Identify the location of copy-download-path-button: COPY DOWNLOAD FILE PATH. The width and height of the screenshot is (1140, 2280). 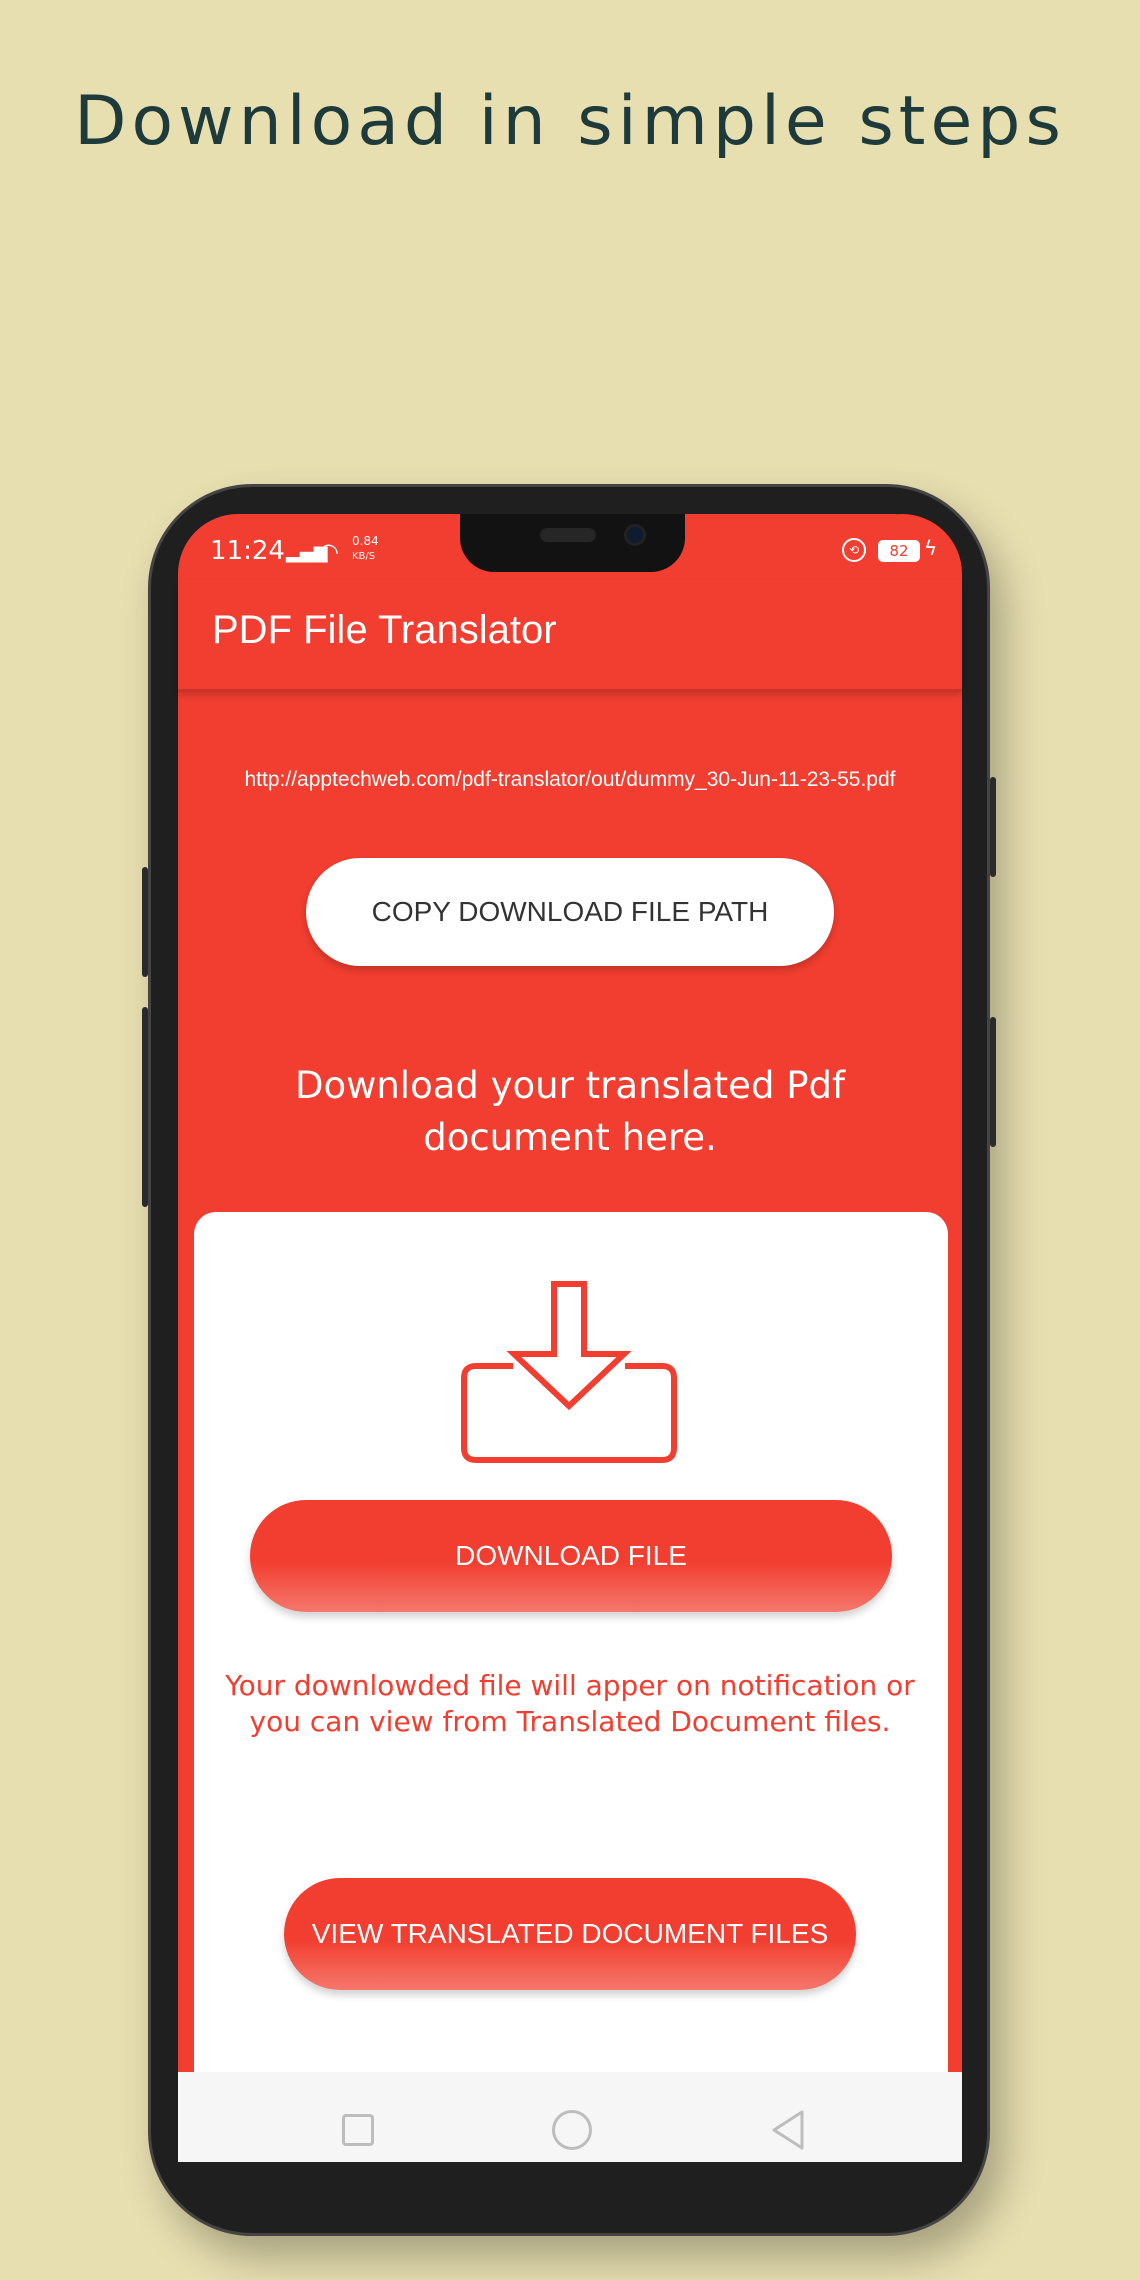
(570, 912).